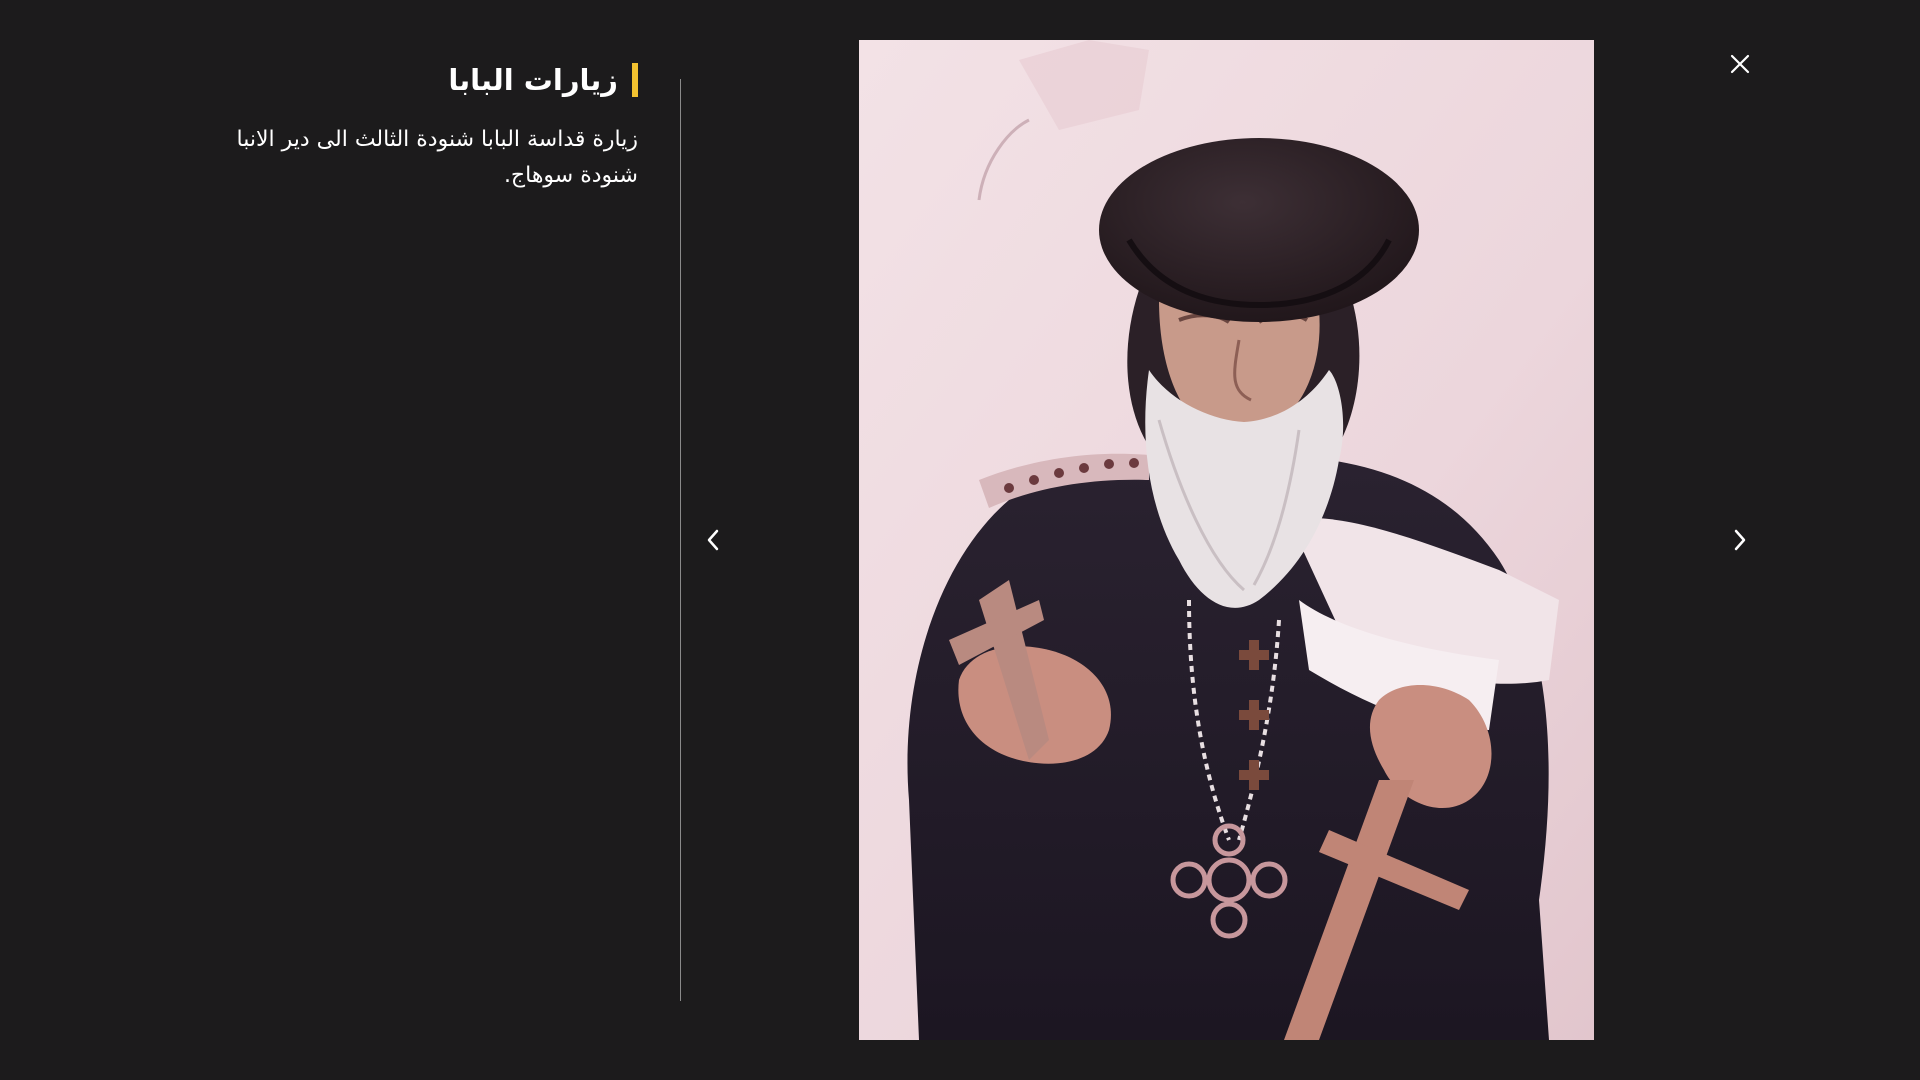 The image size is (1920, 1080). I want to click on close-button, so click(1740, 64).